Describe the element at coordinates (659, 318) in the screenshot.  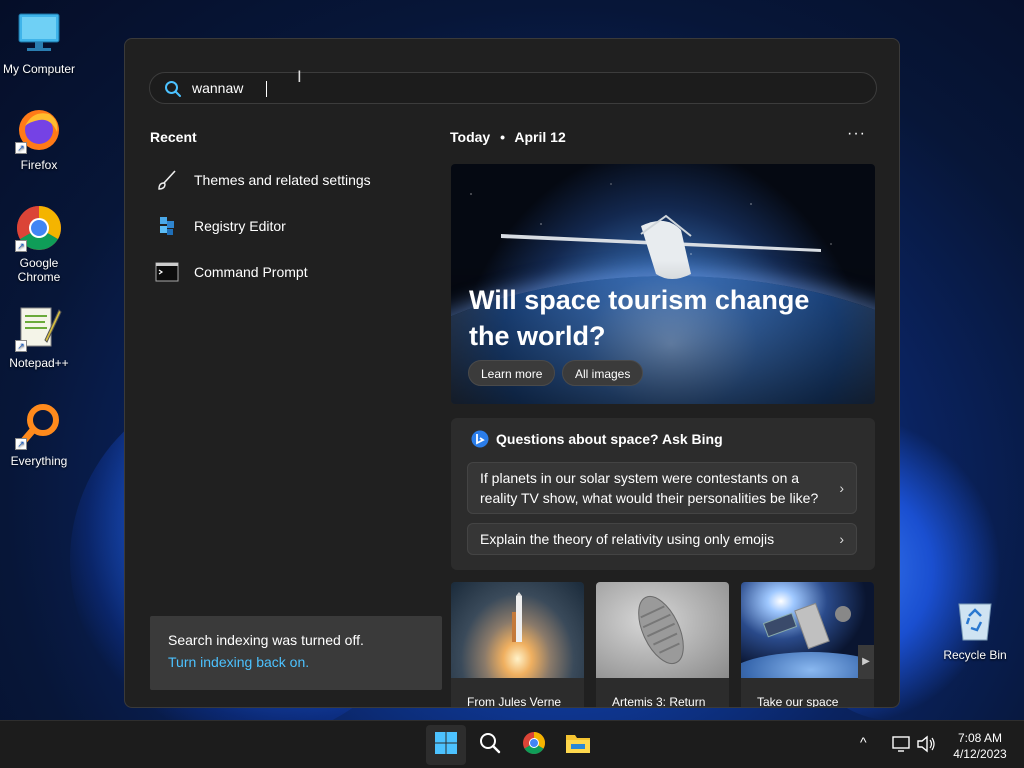
I see `hero-title: Will space tourism change the world?` at that location.